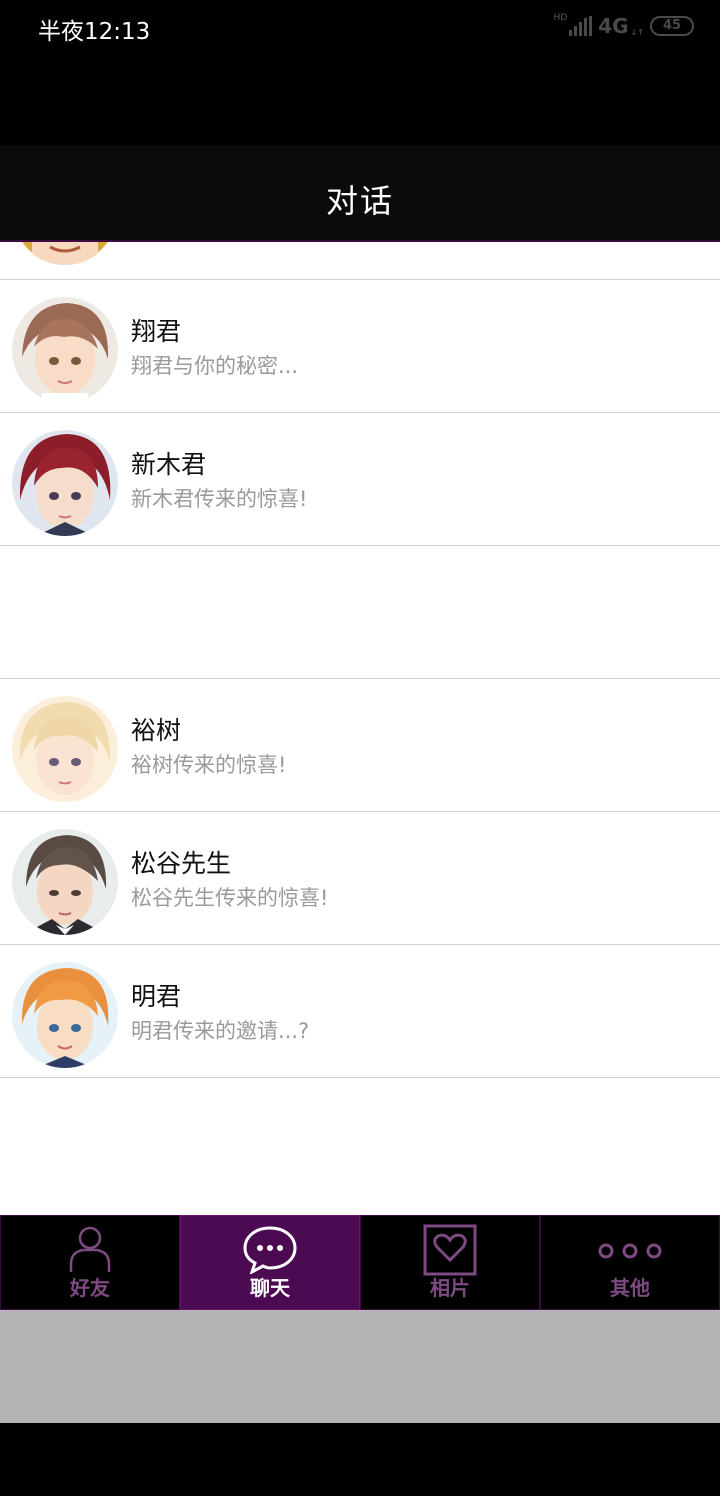  Describe the element at coordinates (360, 612) in the screenshot. I see `chat-row-empty` at that location.